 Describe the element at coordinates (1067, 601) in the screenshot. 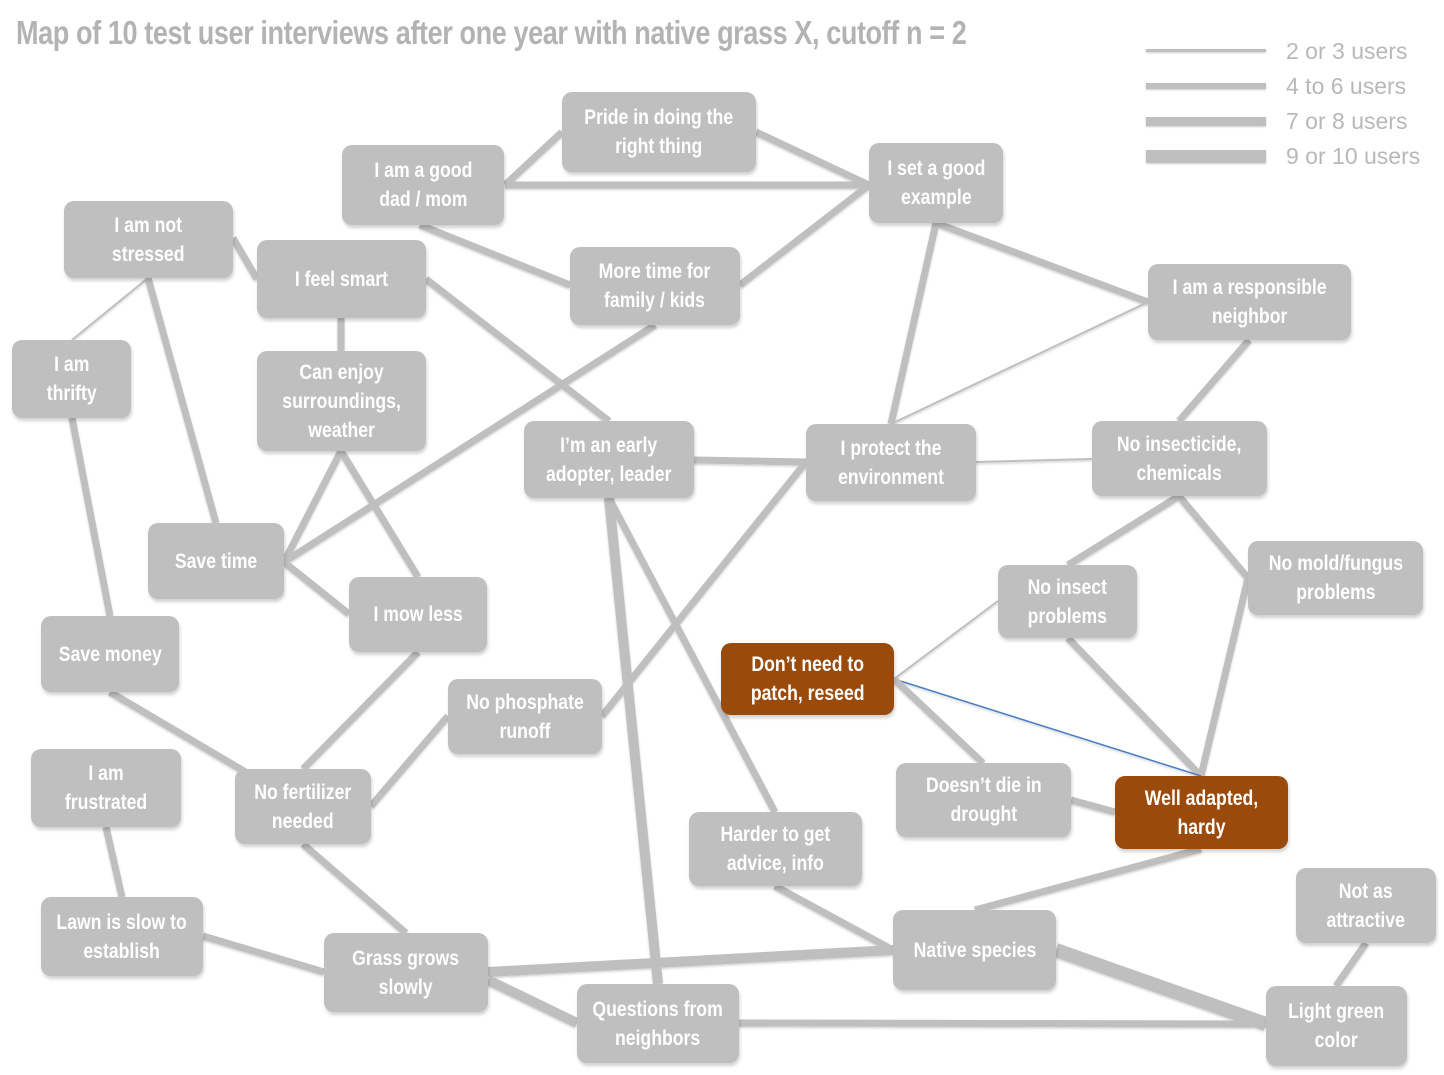

I see `node-label: No insect problems` at that location.